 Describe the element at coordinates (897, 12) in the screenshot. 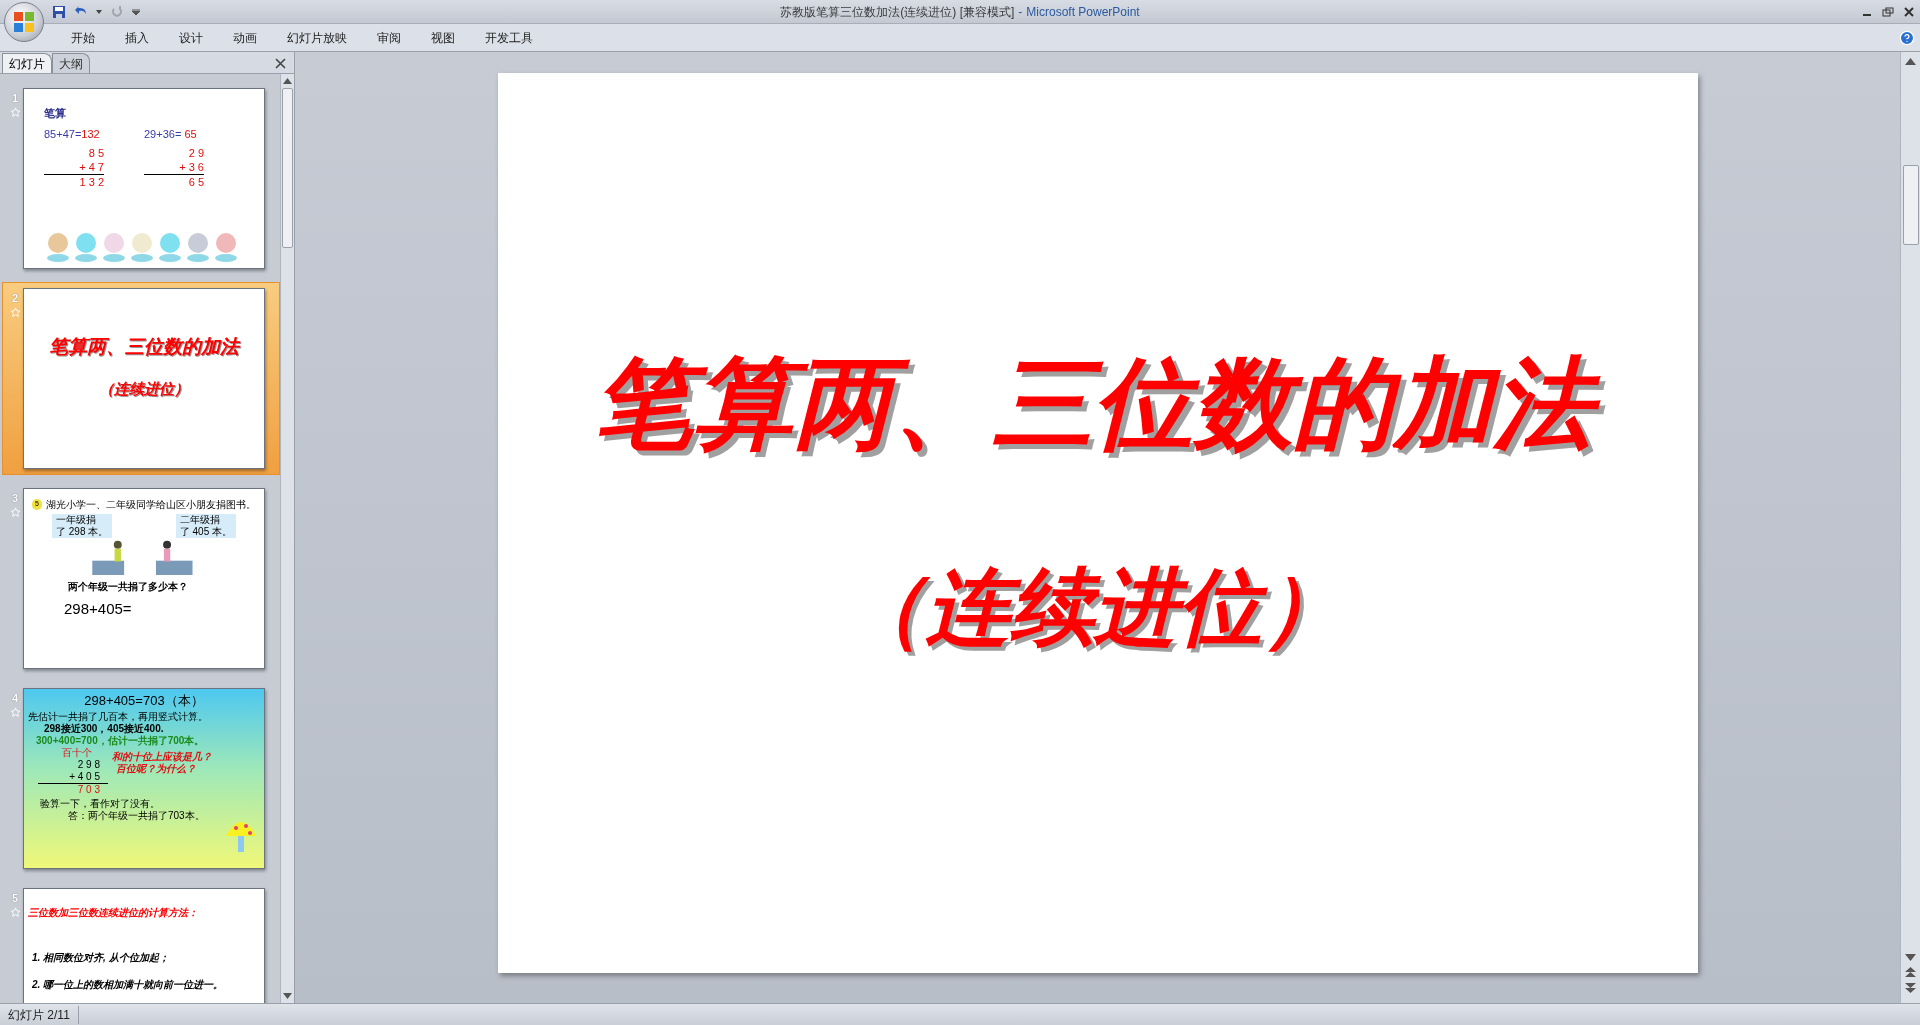

I see `window-title: 苏教版笔算三位数加法(连续进位) [兼容模式]` at that location.